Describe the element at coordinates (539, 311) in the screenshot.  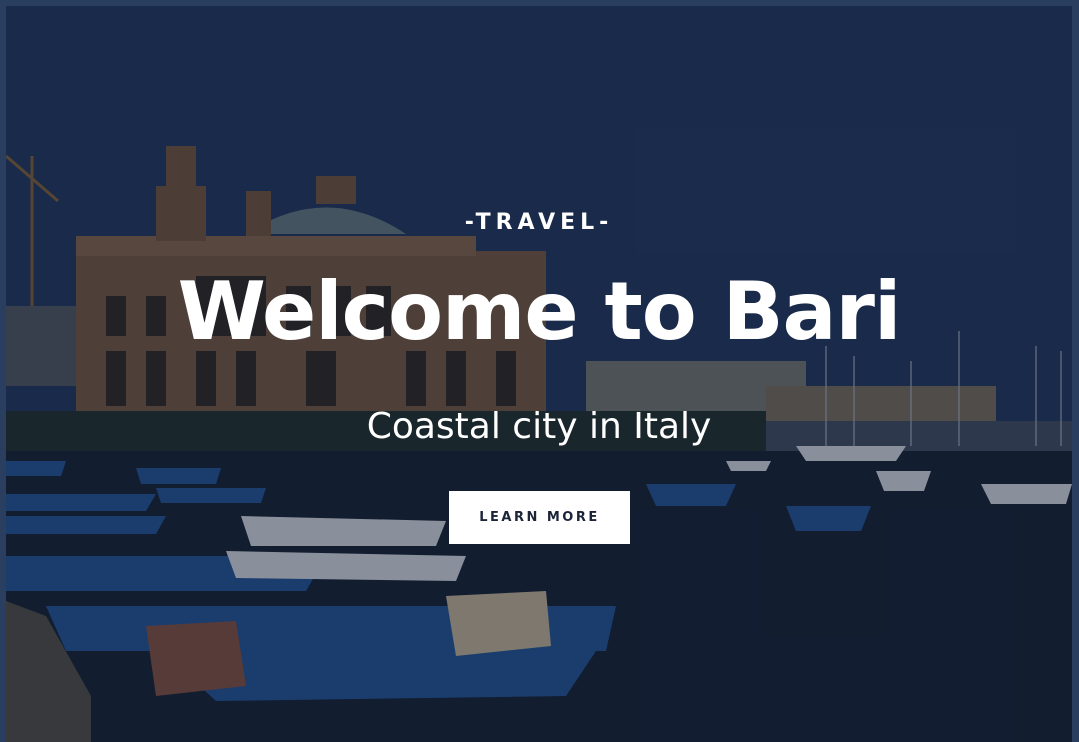
I see `page-title: Welcome to Bari` at that location.